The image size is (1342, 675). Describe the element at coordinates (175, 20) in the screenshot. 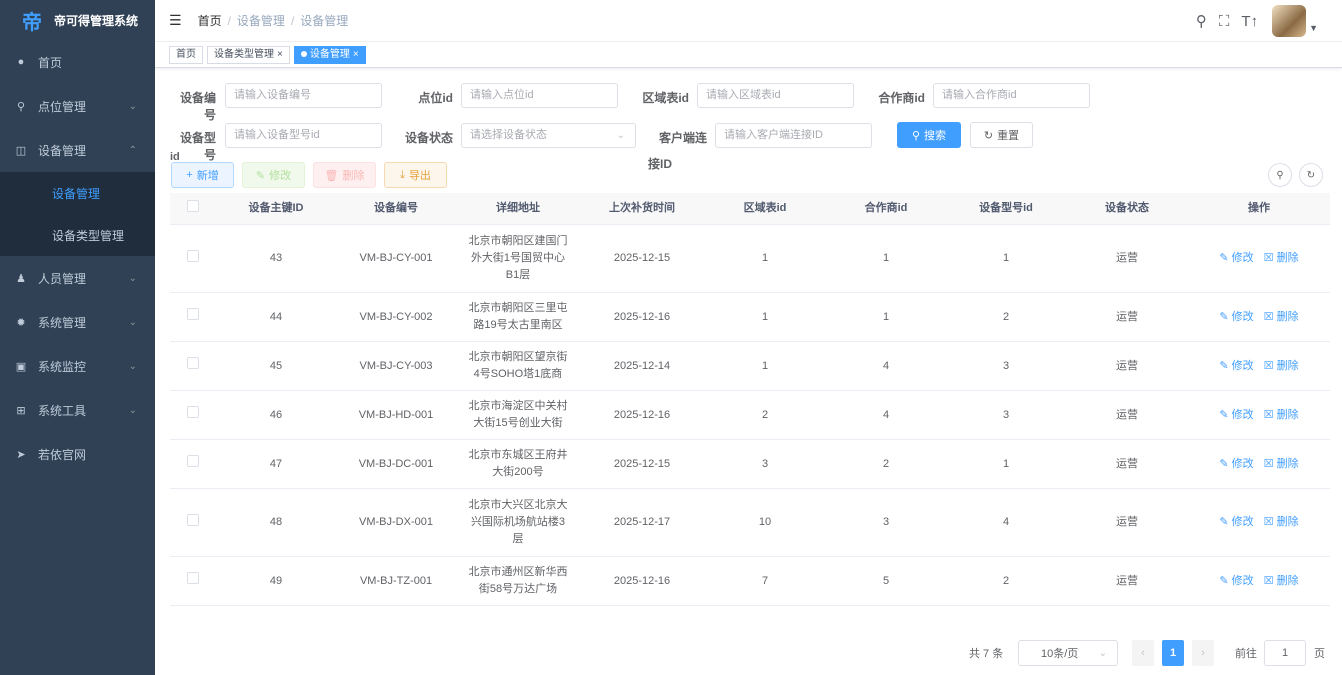

I see `hamburger-icon: ☰` at that location.